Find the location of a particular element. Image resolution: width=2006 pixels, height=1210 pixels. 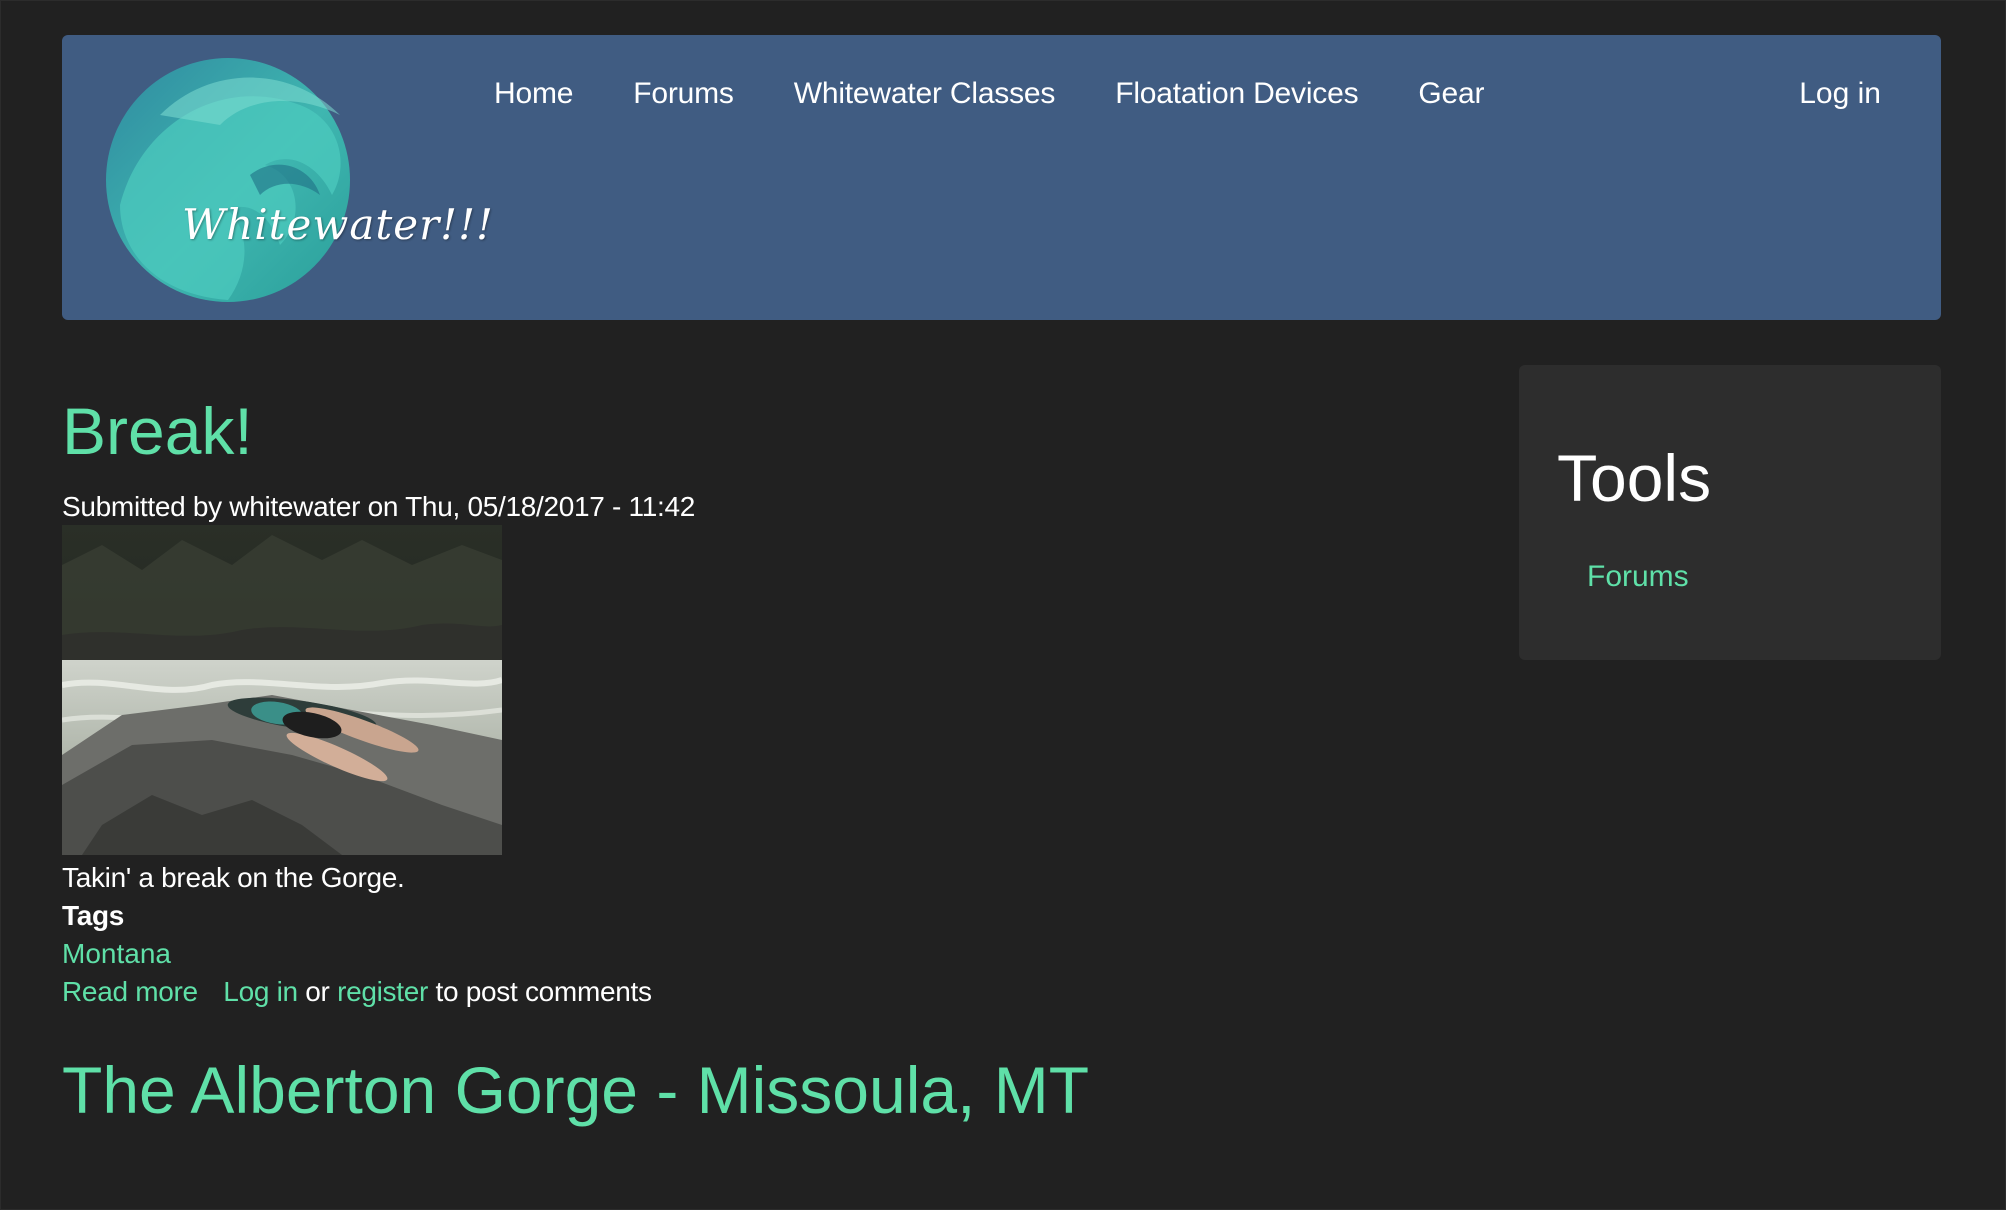

read-more-link: Read more is located at coordinates (130, 991).